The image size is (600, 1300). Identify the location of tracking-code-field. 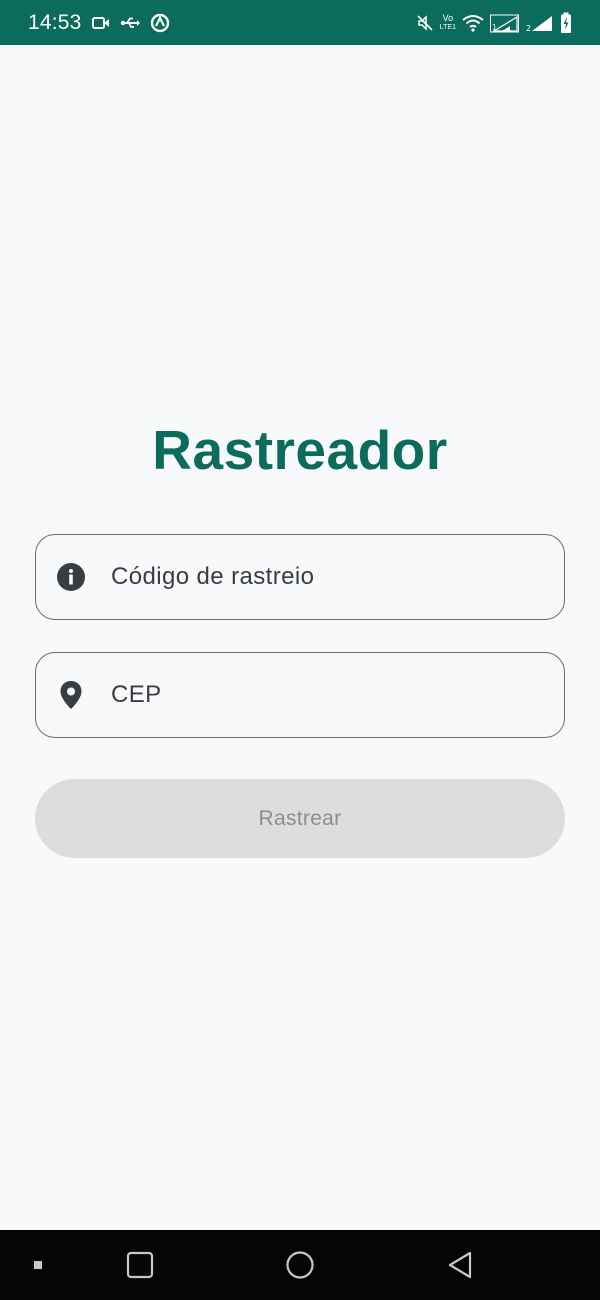
(300, 577).